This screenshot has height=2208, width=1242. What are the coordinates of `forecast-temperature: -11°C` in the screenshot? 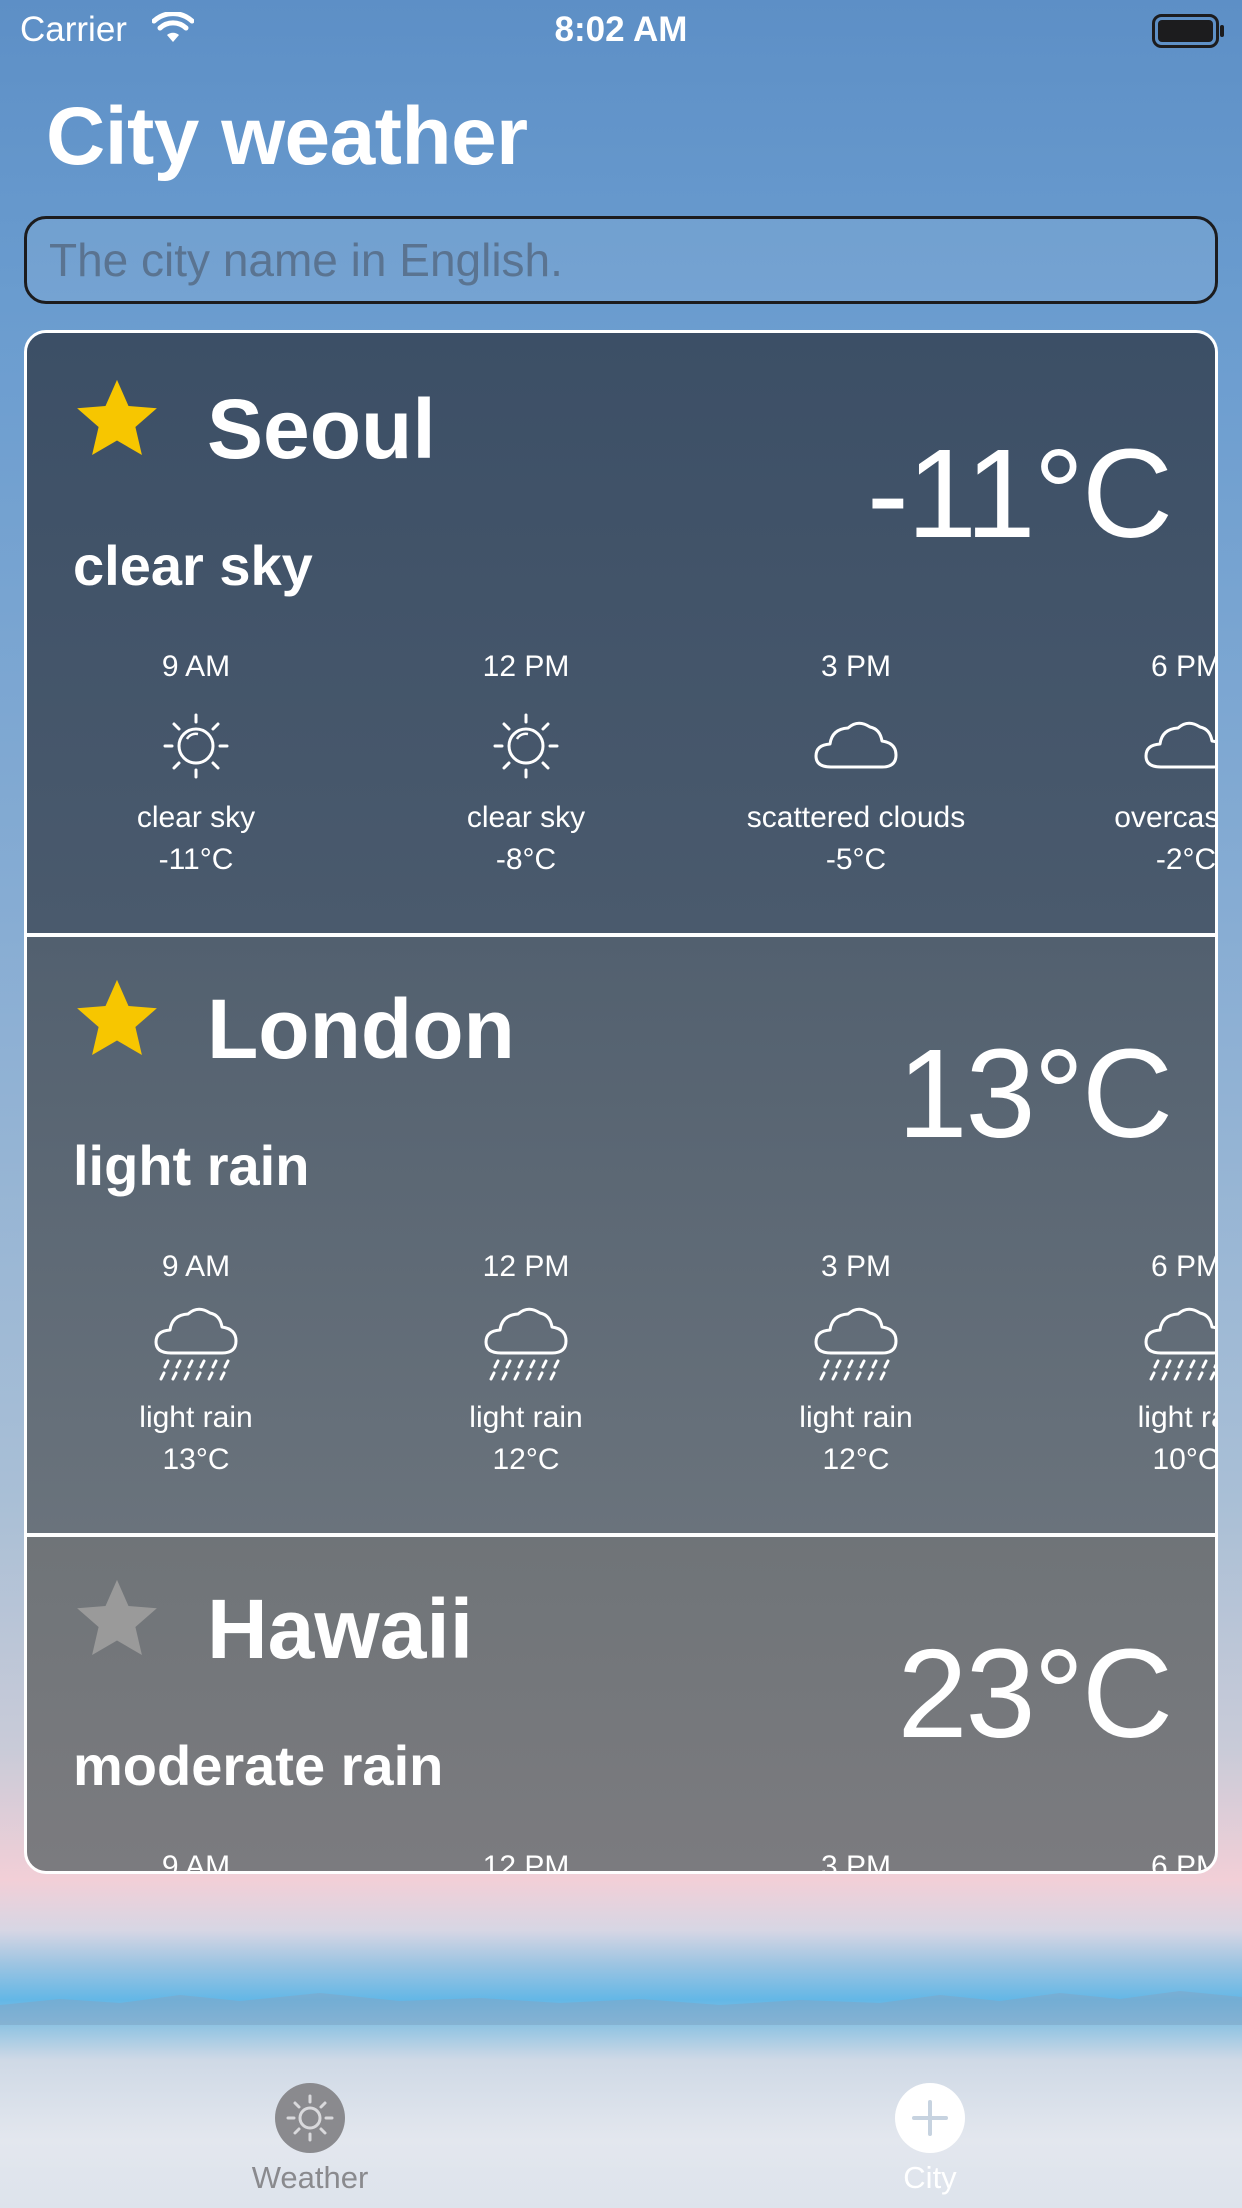 It's located at (196, 859).